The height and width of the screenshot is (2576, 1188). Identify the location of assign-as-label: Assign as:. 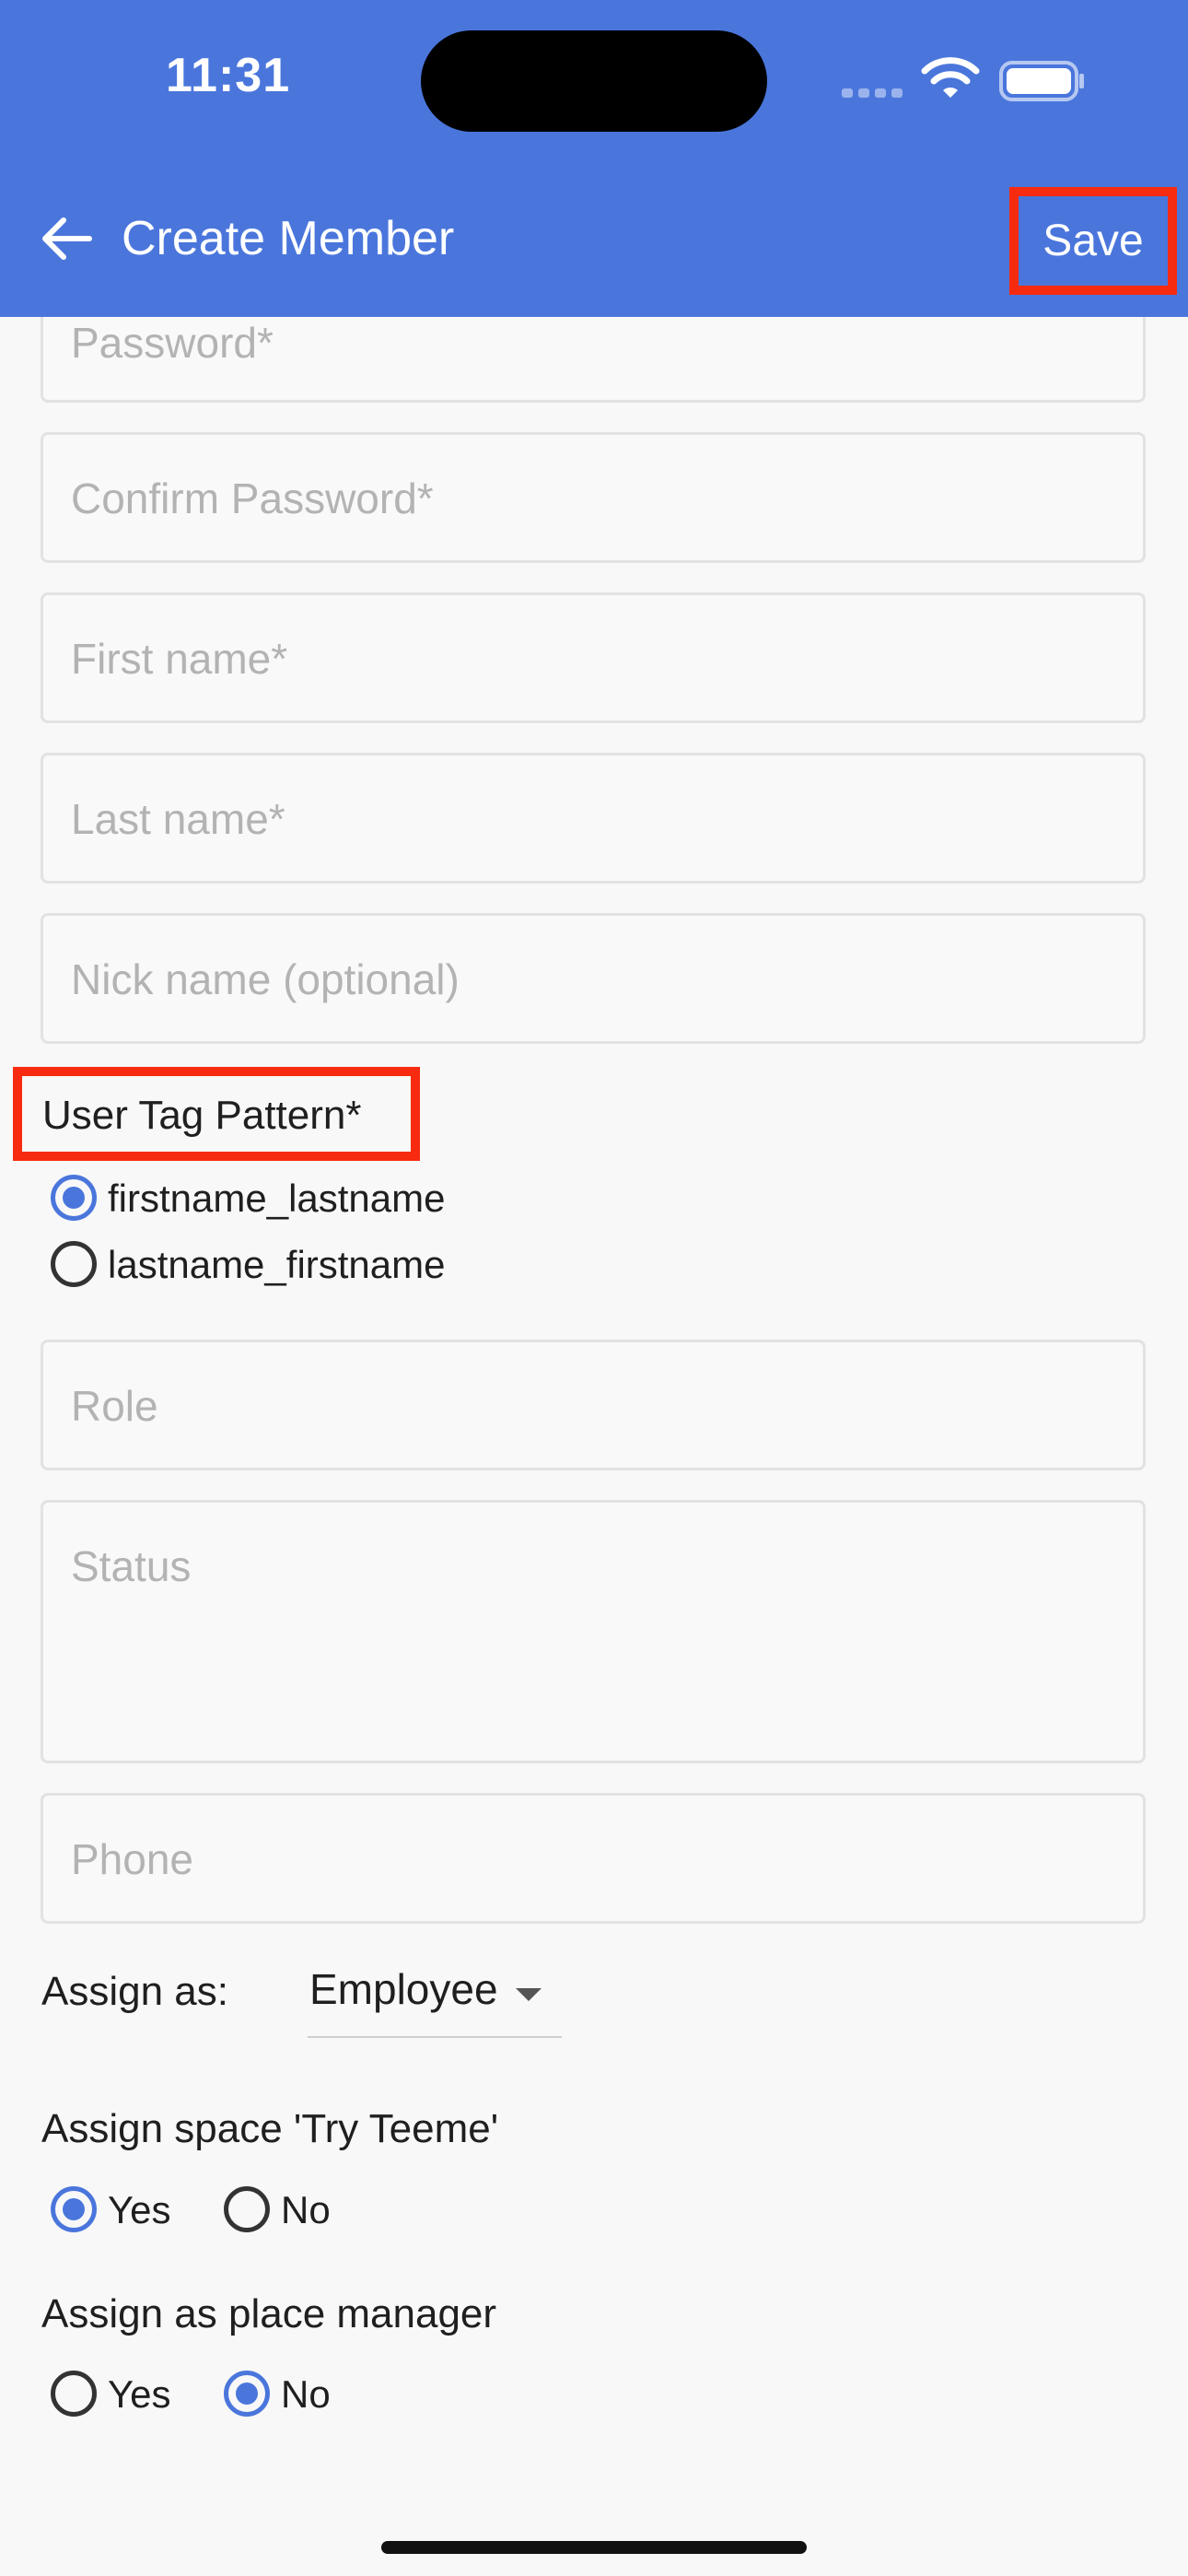
(134, 1992).